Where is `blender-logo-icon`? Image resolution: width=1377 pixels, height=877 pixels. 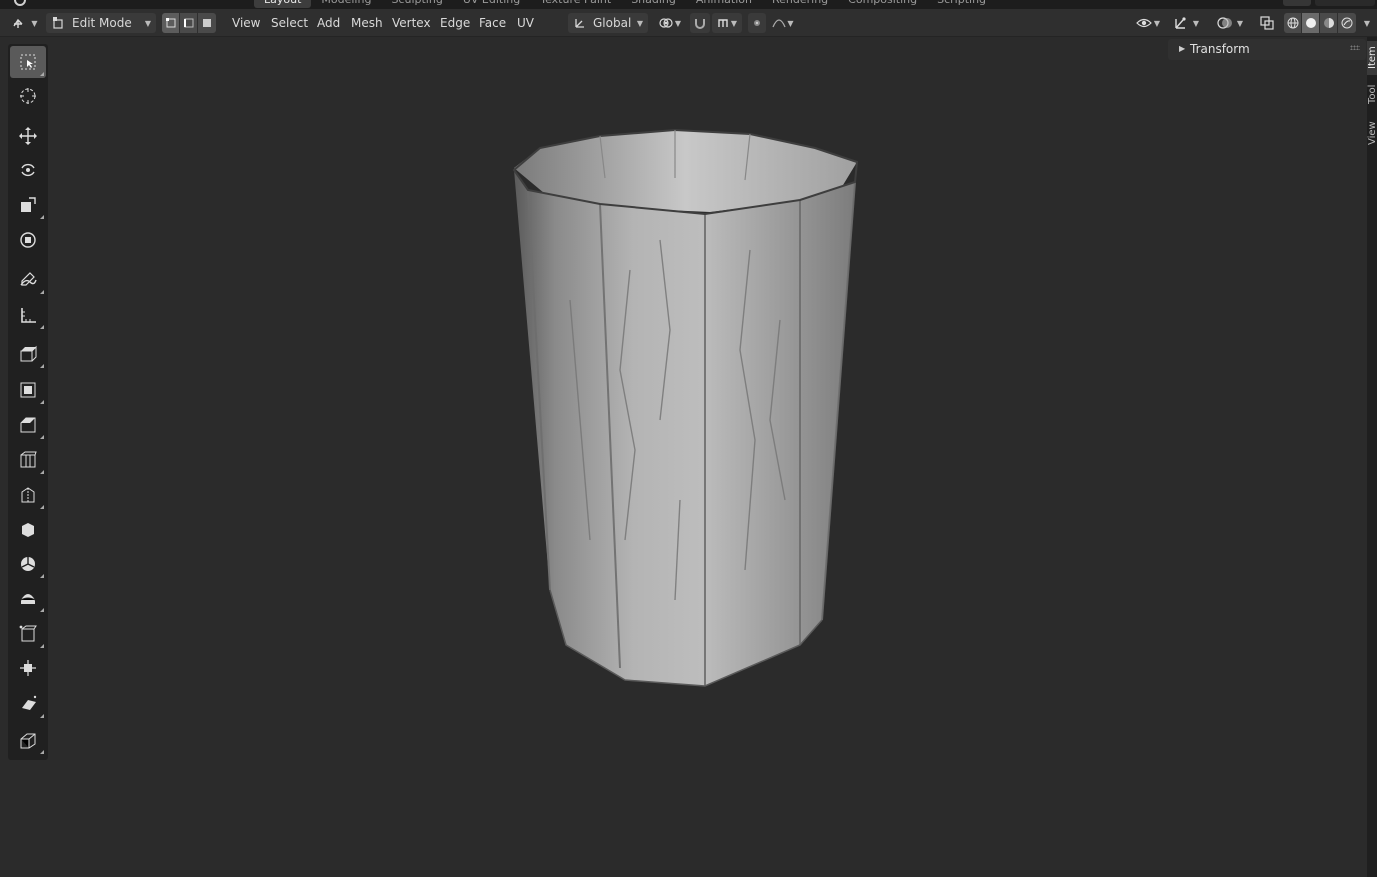 blender-logo-icon is located at coordinates (20, 3).